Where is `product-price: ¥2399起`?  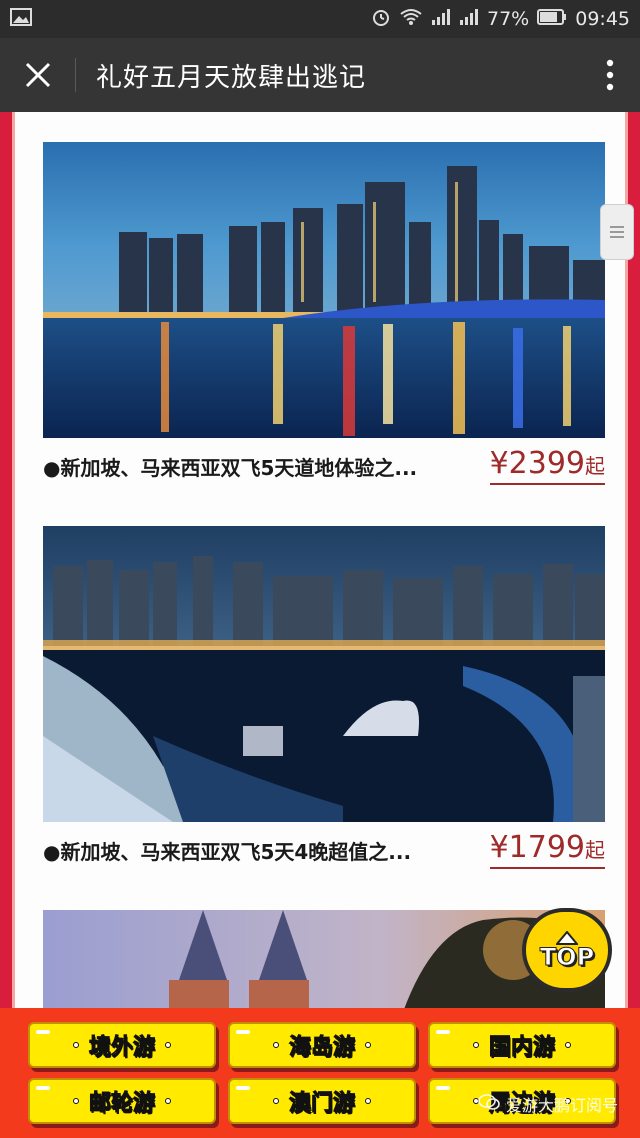 product-price: ¥2399起 is located at coordinates (547, 465).